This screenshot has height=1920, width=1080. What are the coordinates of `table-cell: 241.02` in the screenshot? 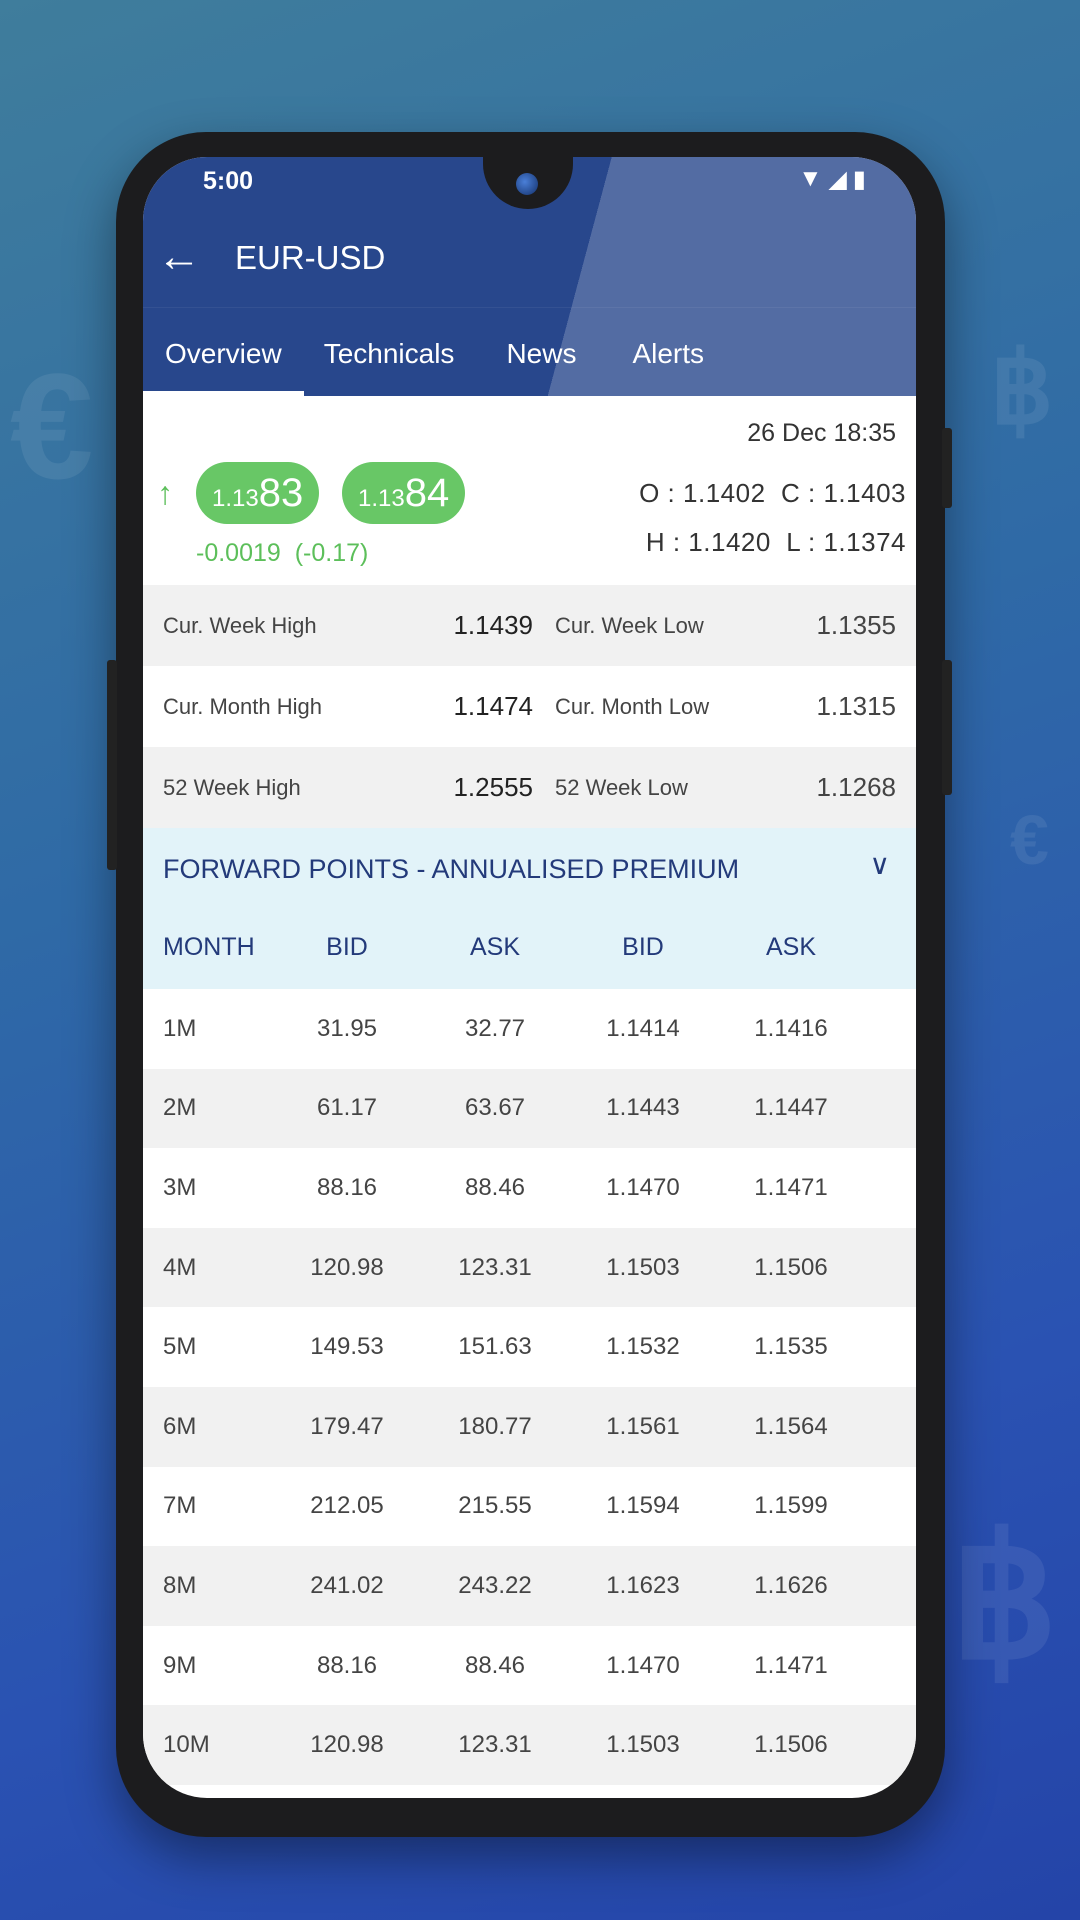 It's located at (347, 1585).